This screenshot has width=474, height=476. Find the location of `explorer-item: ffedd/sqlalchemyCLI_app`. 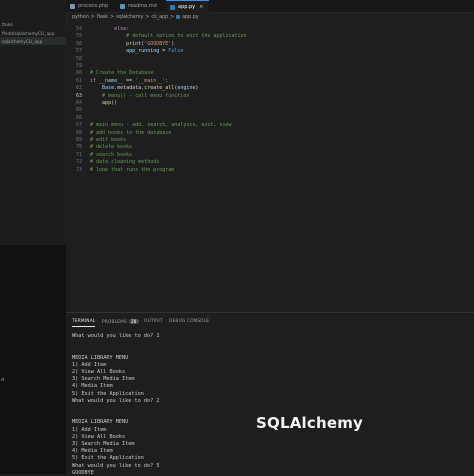

explorer-item: ffedd/sqlalchemyCLI_app is located at coordinates (28, 33).